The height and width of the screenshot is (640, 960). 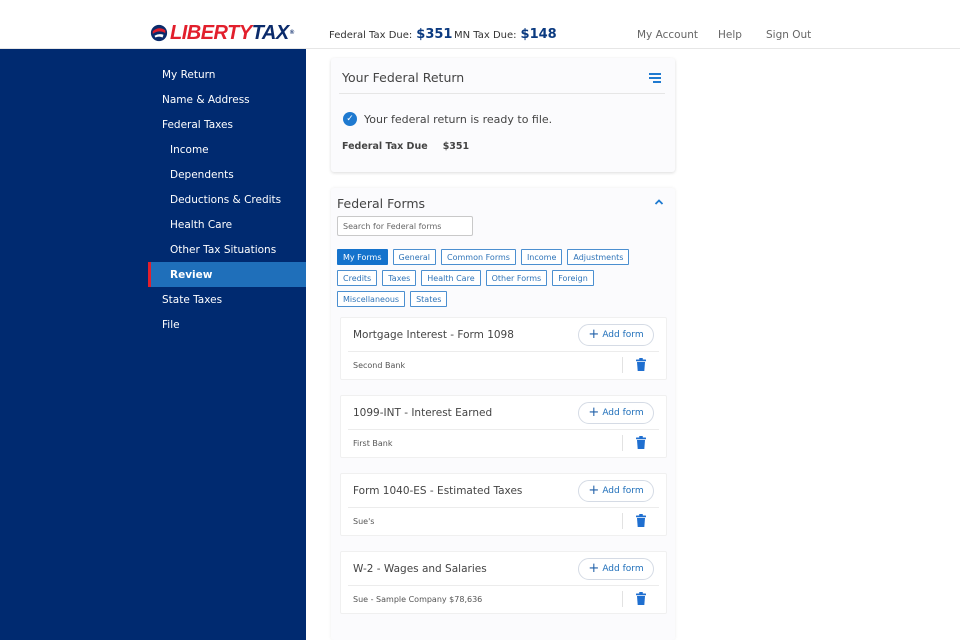 What do you see at coordinates (379, 365) in the screenshot?
I see `form-entry-link: Second Bank` at bounding box center [379, 365].